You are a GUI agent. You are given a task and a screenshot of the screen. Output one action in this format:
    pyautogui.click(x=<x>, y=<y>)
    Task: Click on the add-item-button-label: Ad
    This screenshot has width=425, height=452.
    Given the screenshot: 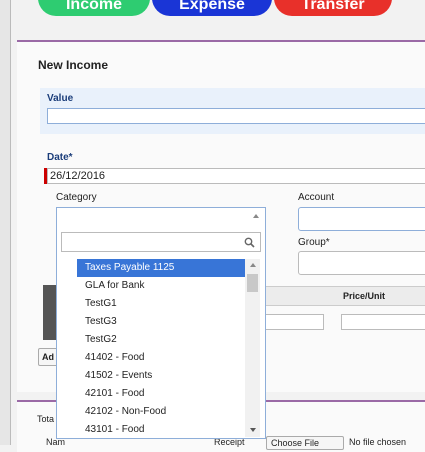 What is the action you would take?
    pyautogui.click(x=48, y=357)
    